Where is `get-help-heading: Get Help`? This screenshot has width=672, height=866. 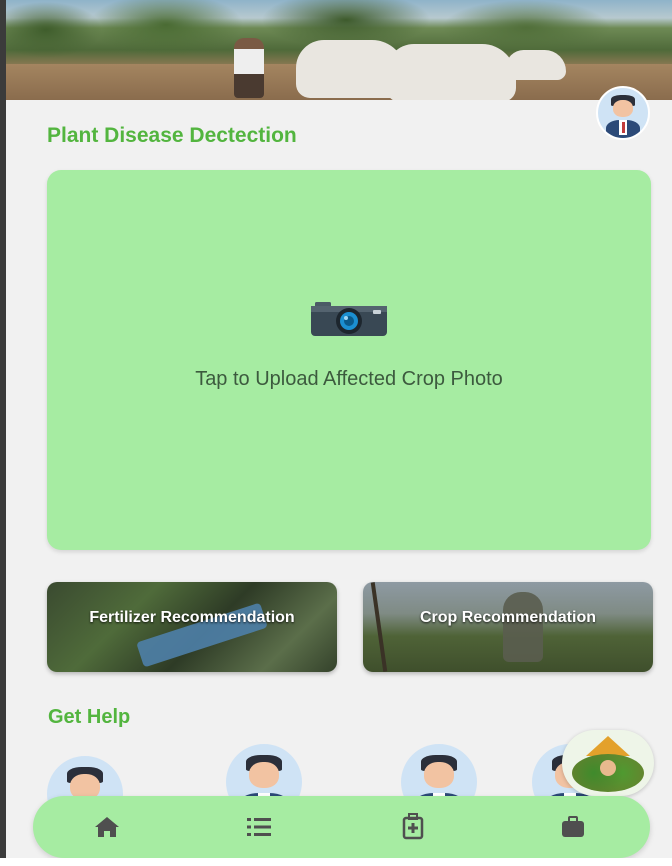 get-help-heading: Get Help is located at coordinates (89, 717).